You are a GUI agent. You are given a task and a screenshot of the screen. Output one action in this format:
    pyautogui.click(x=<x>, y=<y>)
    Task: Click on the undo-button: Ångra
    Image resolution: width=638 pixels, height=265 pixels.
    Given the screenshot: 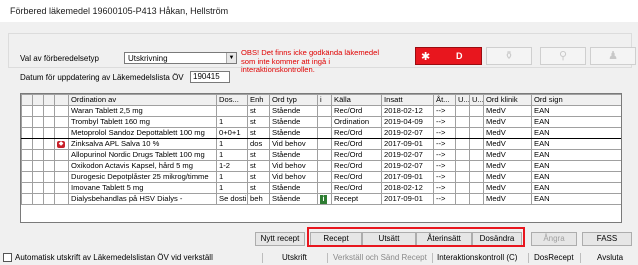 What is the action you would take?
    pyautogui.click(x=554, y=239)
    